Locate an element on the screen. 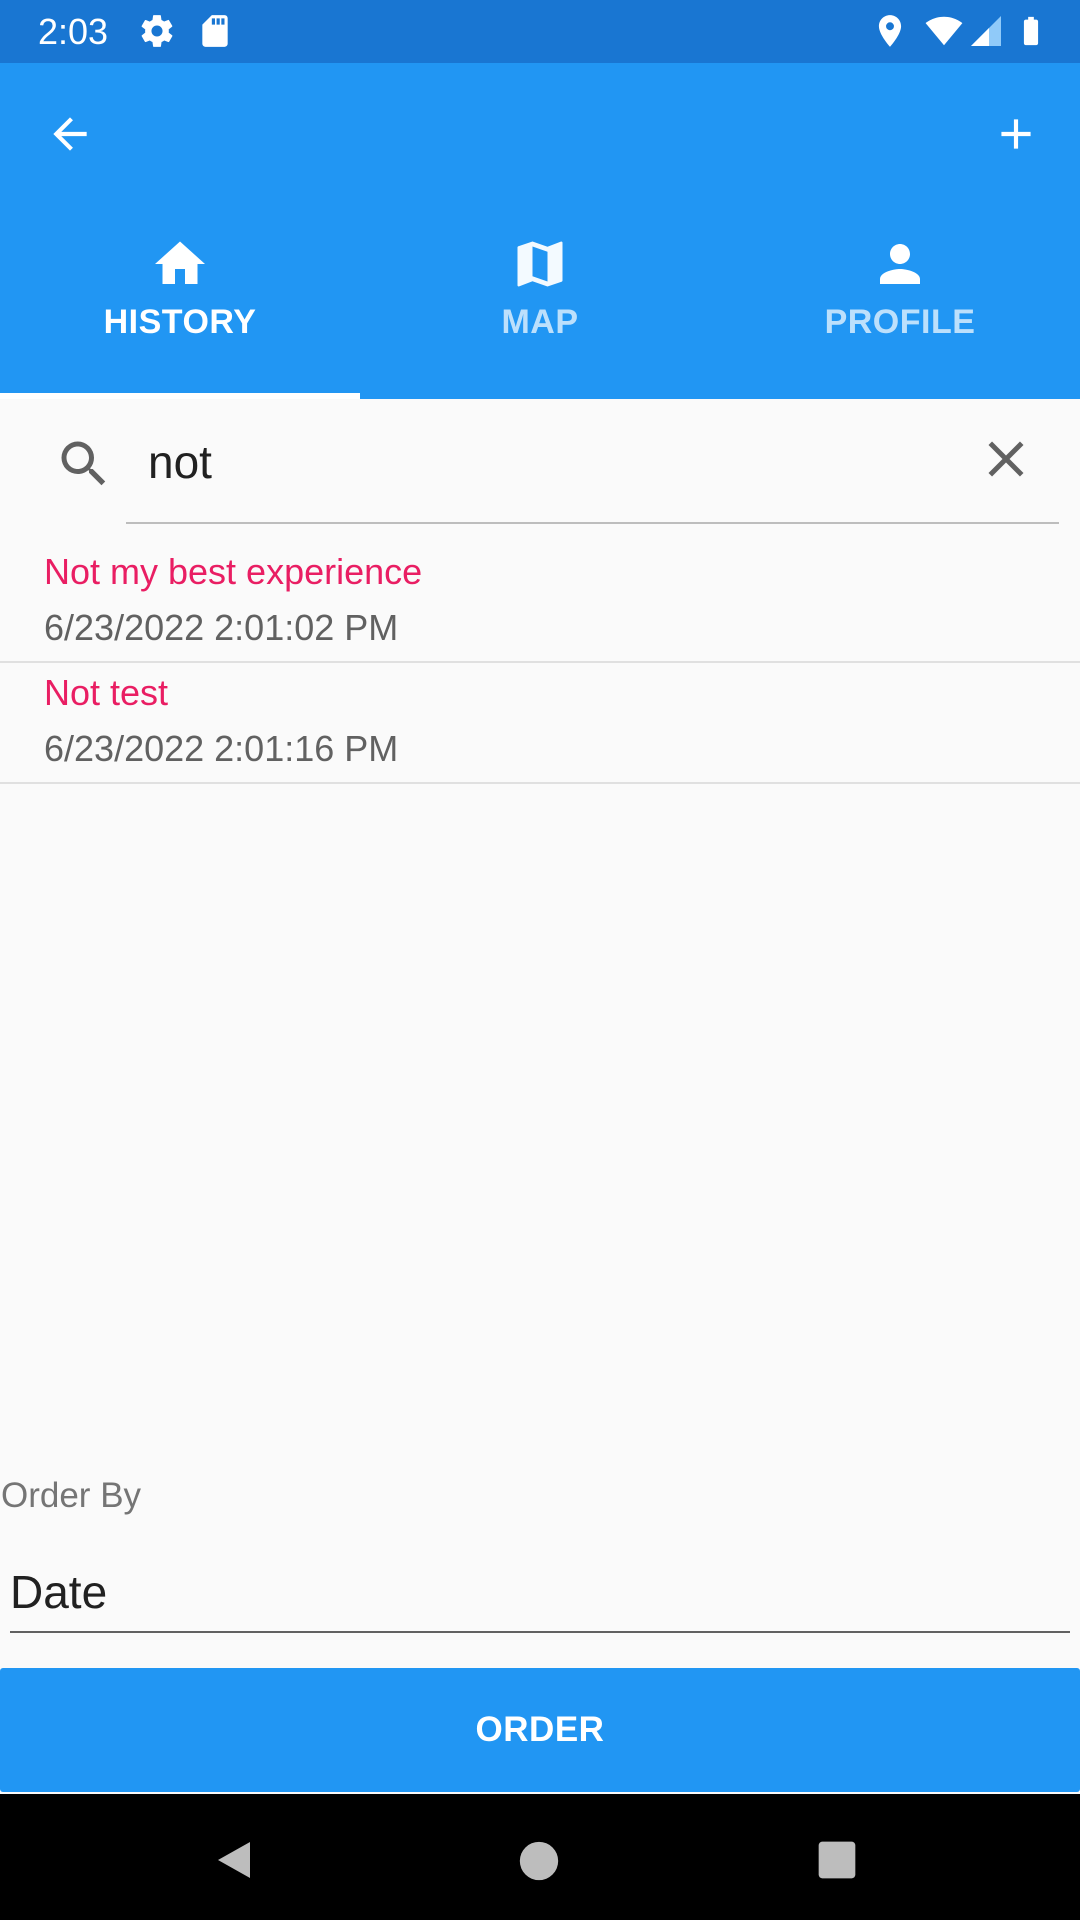 The image size is (1080, 1920). arrow-back-icon is located at coordinates (70, 134).